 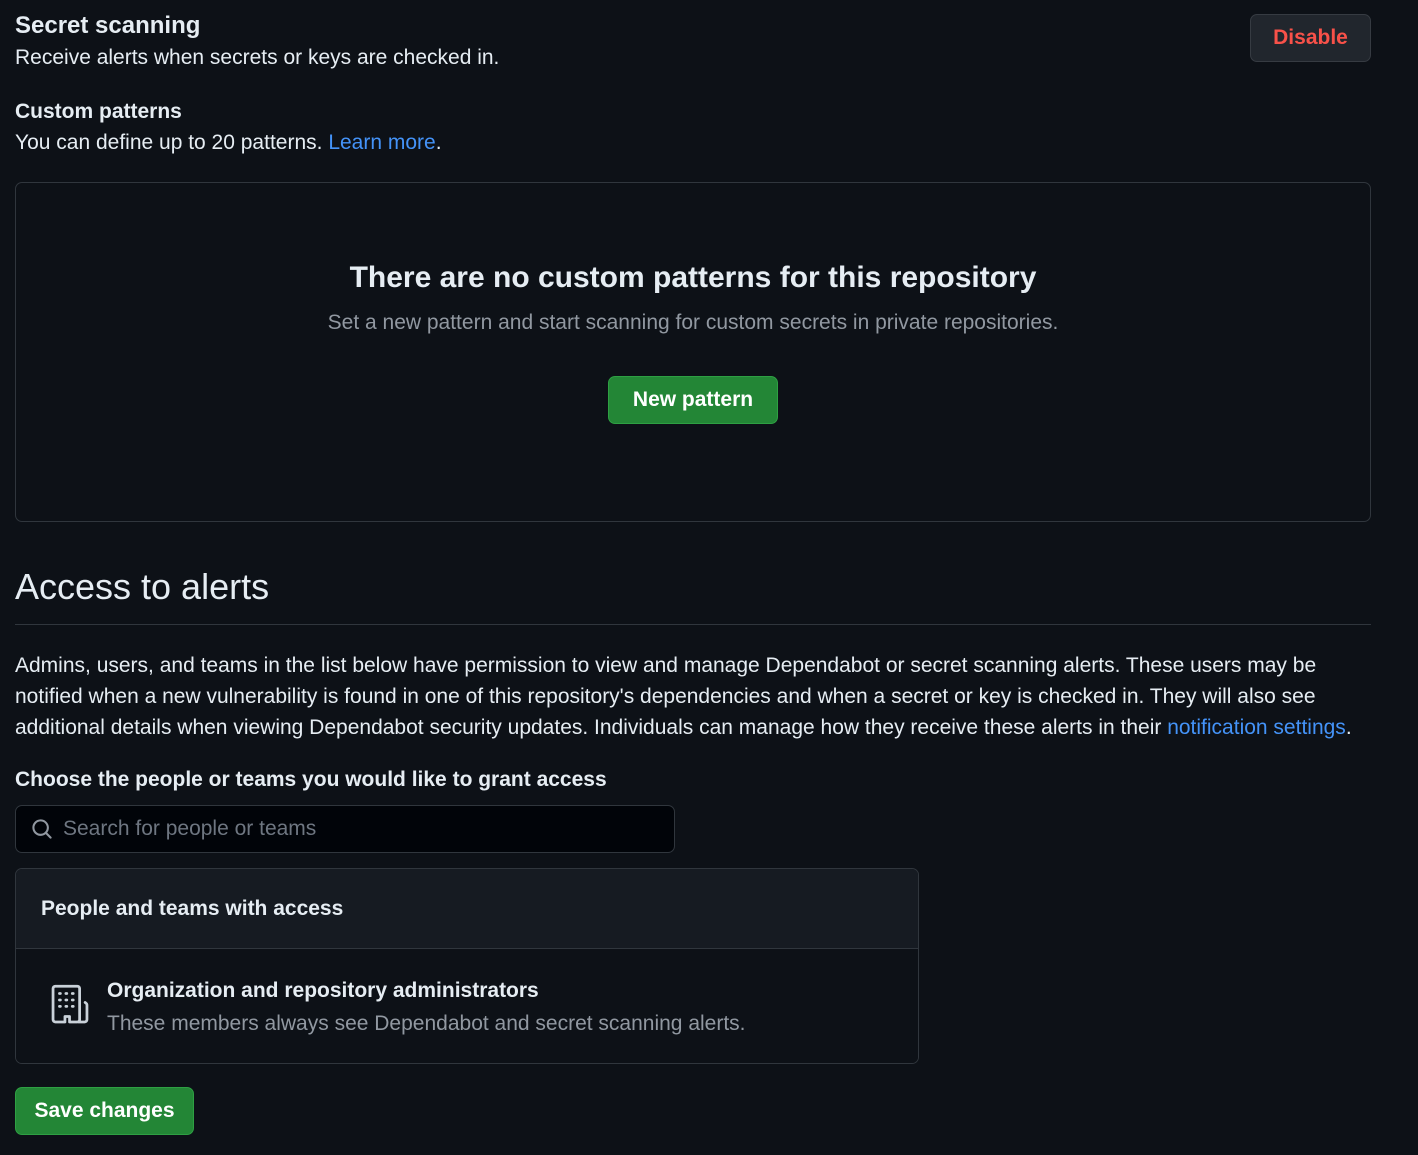 I want to click on secret-scanning-title: Secret scanning, so click(x=108, y=25).